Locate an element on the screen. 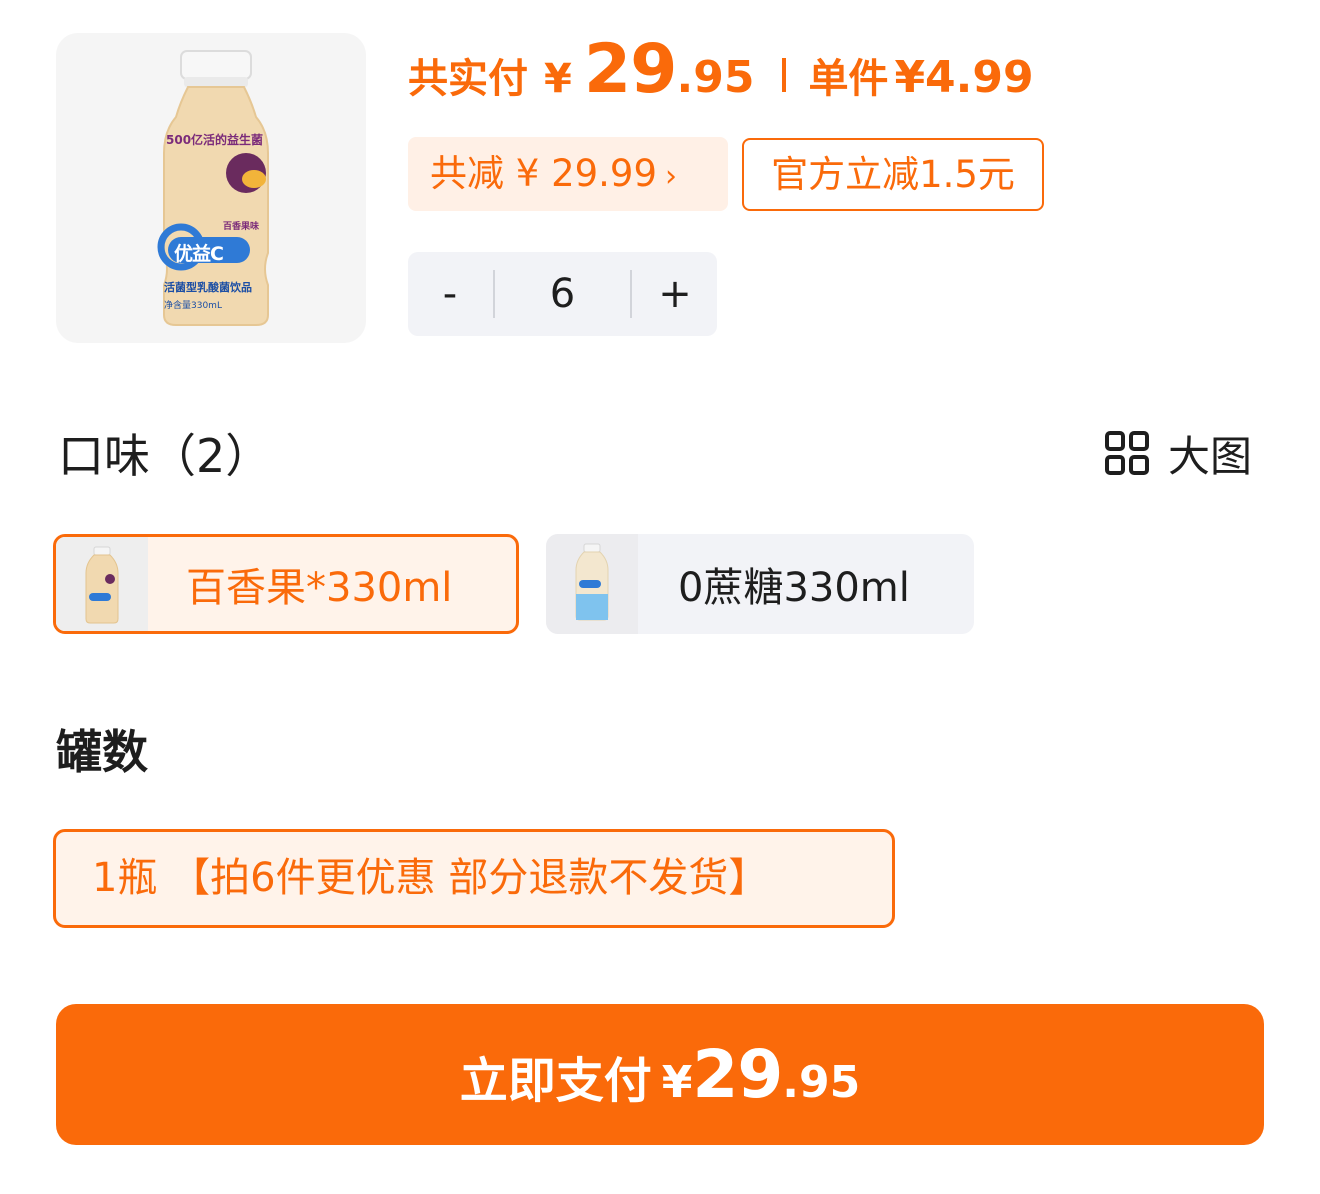 This screenshot has width=1320, height=1194. yogurt-drink-bottle-icon is located at coordinates (213, 188).